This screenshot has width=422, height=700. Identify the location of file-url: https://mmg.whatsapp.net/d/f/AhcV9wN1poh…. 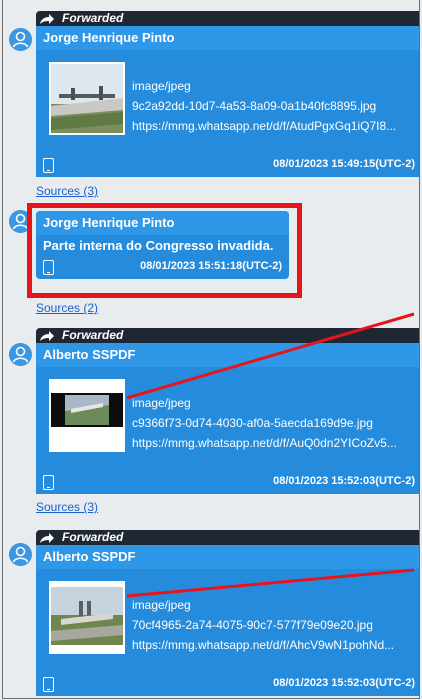
(275, 645).